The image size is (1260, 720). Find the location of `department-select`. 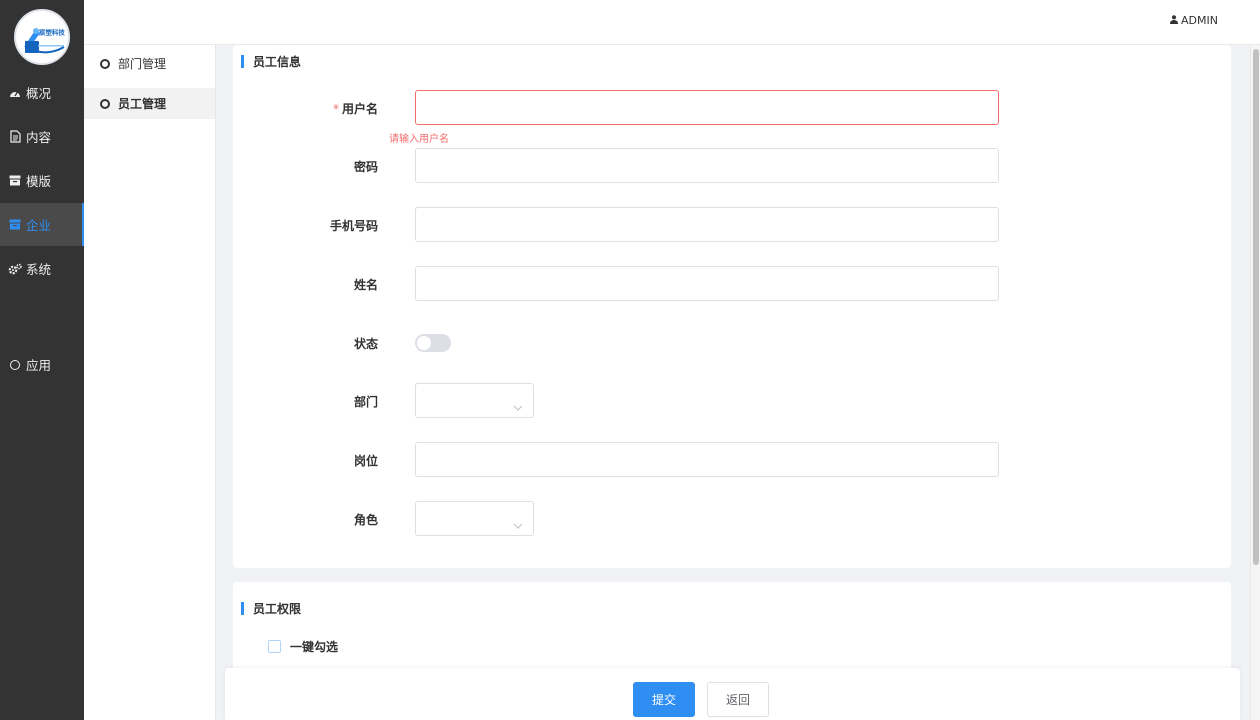

department-select is located at coordinates (474, 400).